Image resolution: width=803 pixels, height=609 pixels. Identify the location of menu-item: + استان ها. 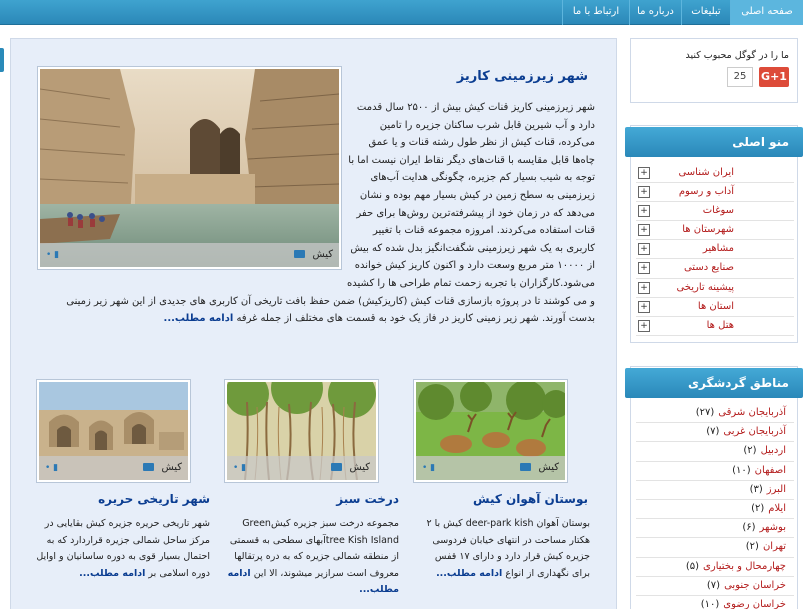
(715, 307).